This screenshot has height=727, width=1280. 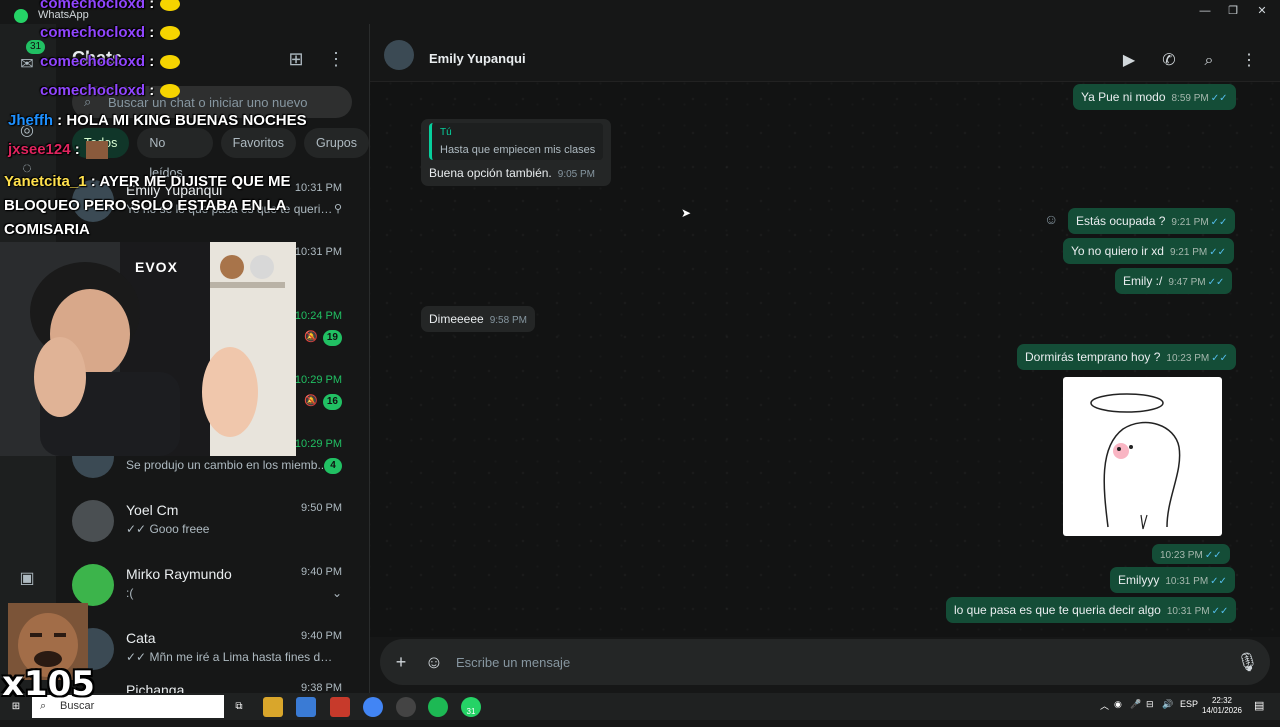 I want to click on whatsapp-taskbar-icon: 31, so click(x=471, y=707).